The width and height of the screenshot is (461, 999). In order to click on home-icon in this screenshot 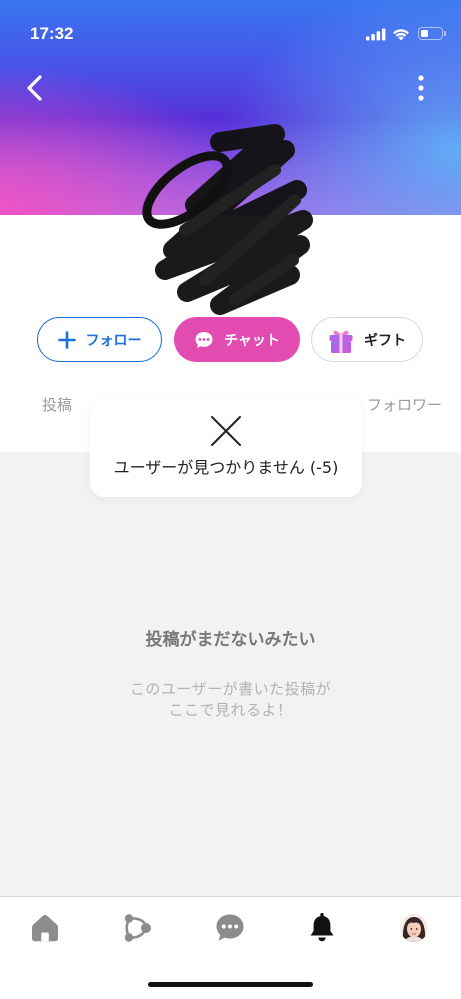, I will do `click(45, 928)`.